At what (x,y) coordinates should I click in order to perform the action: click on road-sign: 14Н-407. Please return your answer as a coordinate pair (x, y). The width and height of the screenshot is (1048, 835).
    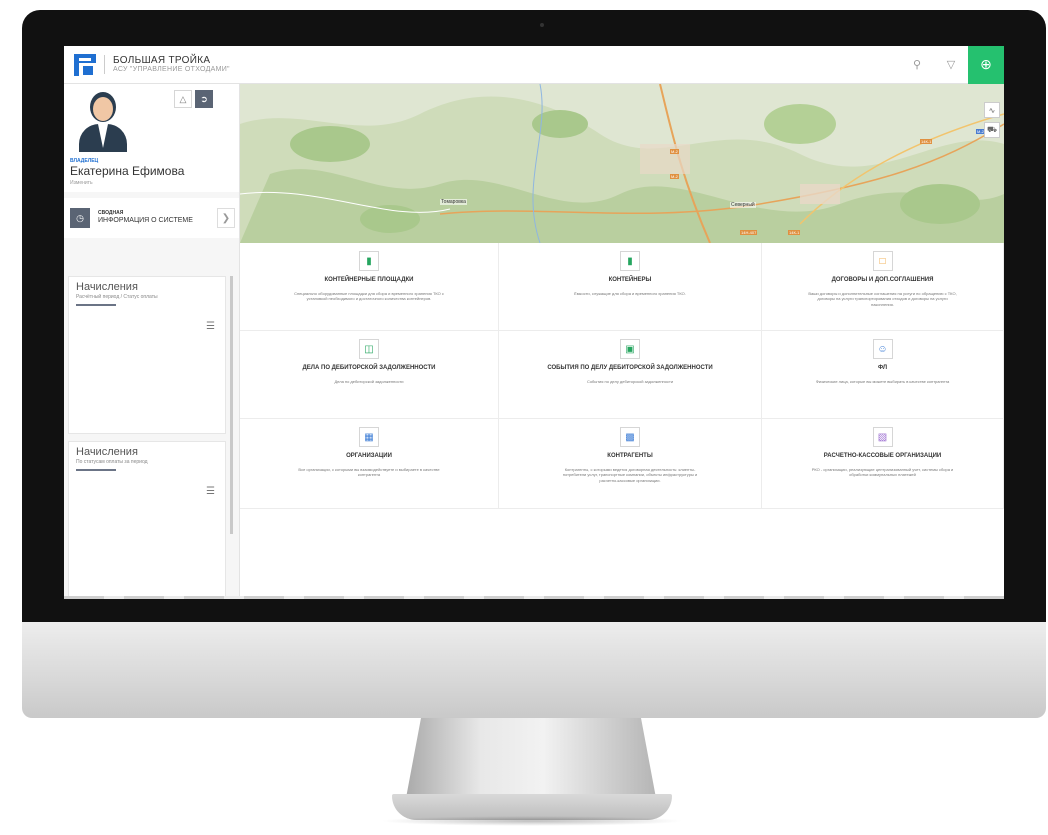
    Looking at the image, I should click on (749, 232).